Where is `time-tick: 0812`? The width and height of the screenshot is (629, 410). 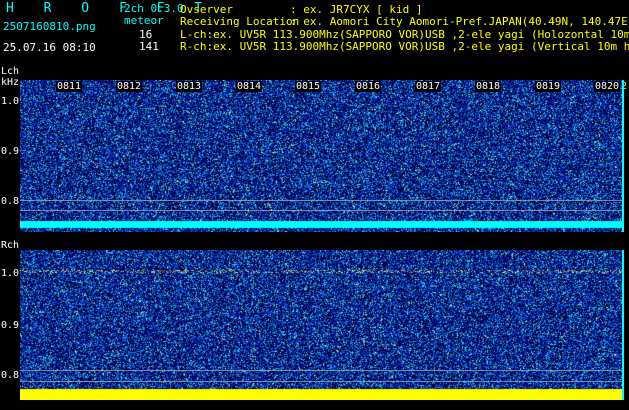 time-tick: 0812 is located at coordinates (129, 86).